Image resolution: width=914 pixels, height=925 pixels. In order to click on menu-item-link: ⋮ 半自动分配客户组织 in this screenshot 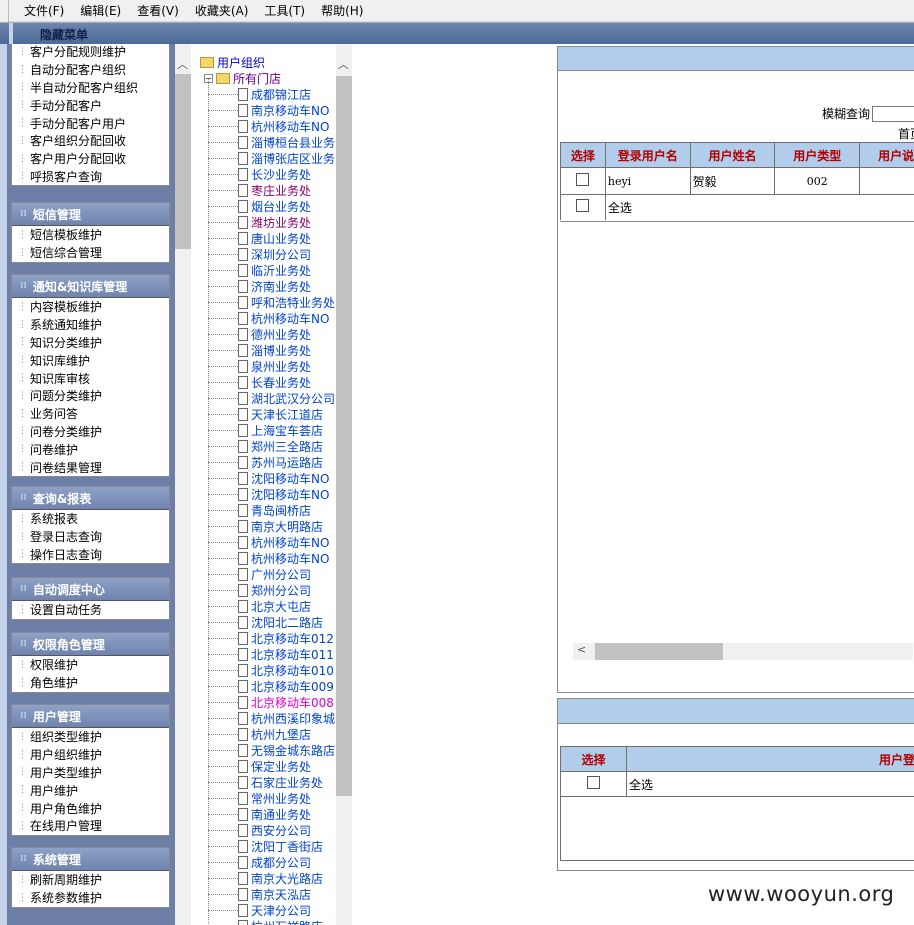, I will do `click(90, 88)`.